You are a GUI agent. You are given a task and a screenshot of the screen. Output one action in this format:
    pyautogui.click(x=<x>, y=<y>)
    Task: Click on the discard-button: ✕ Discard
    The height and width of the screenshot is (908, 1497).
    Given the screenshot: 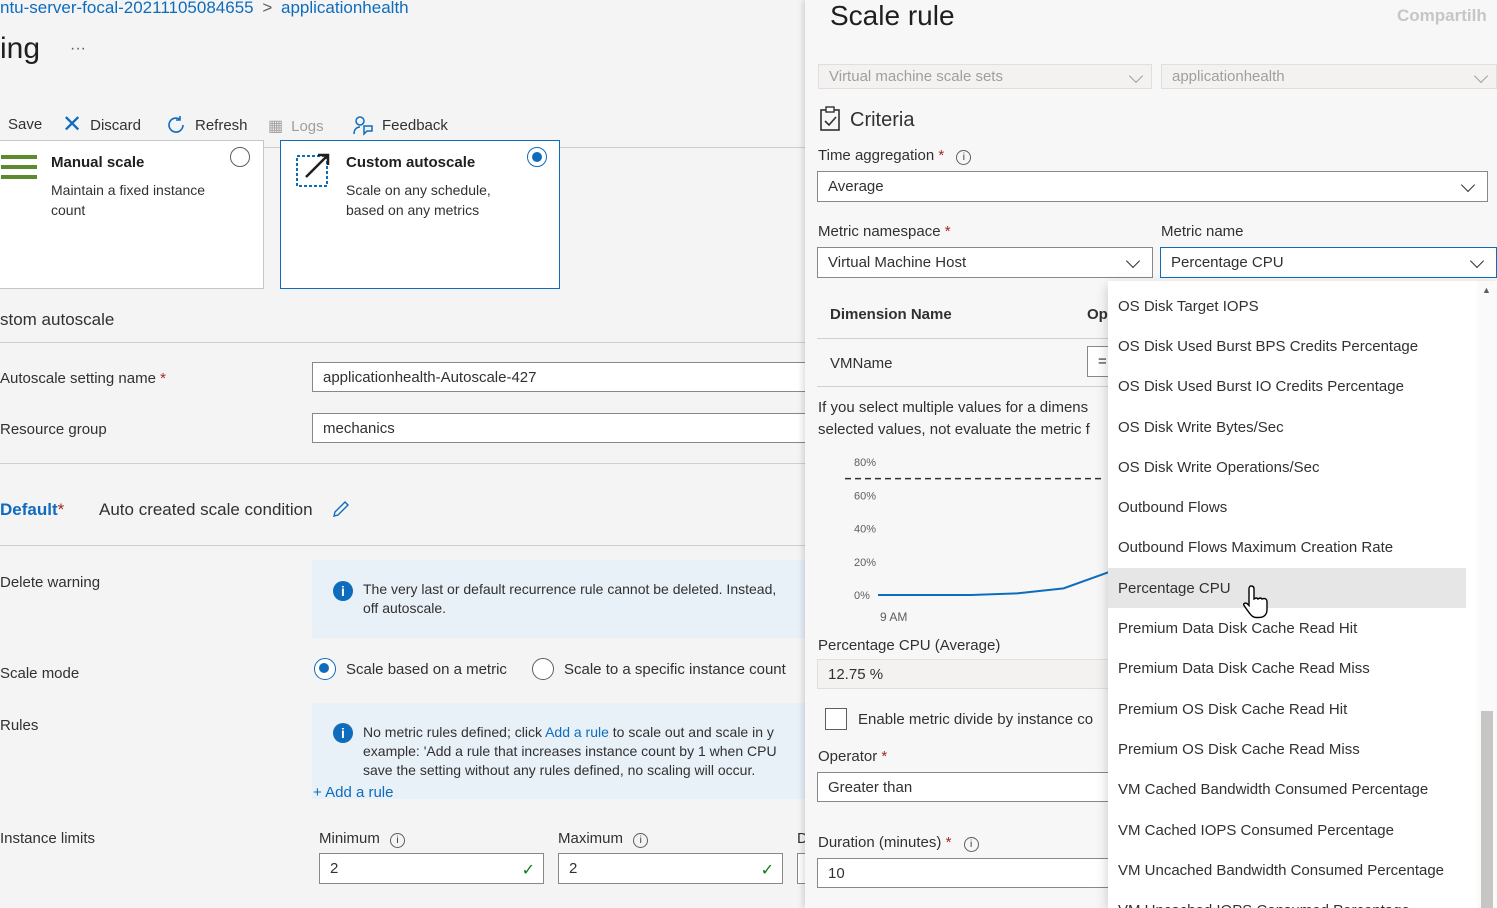 What is the action you would take?
    pyautogui.click(x=101, y=124)
    